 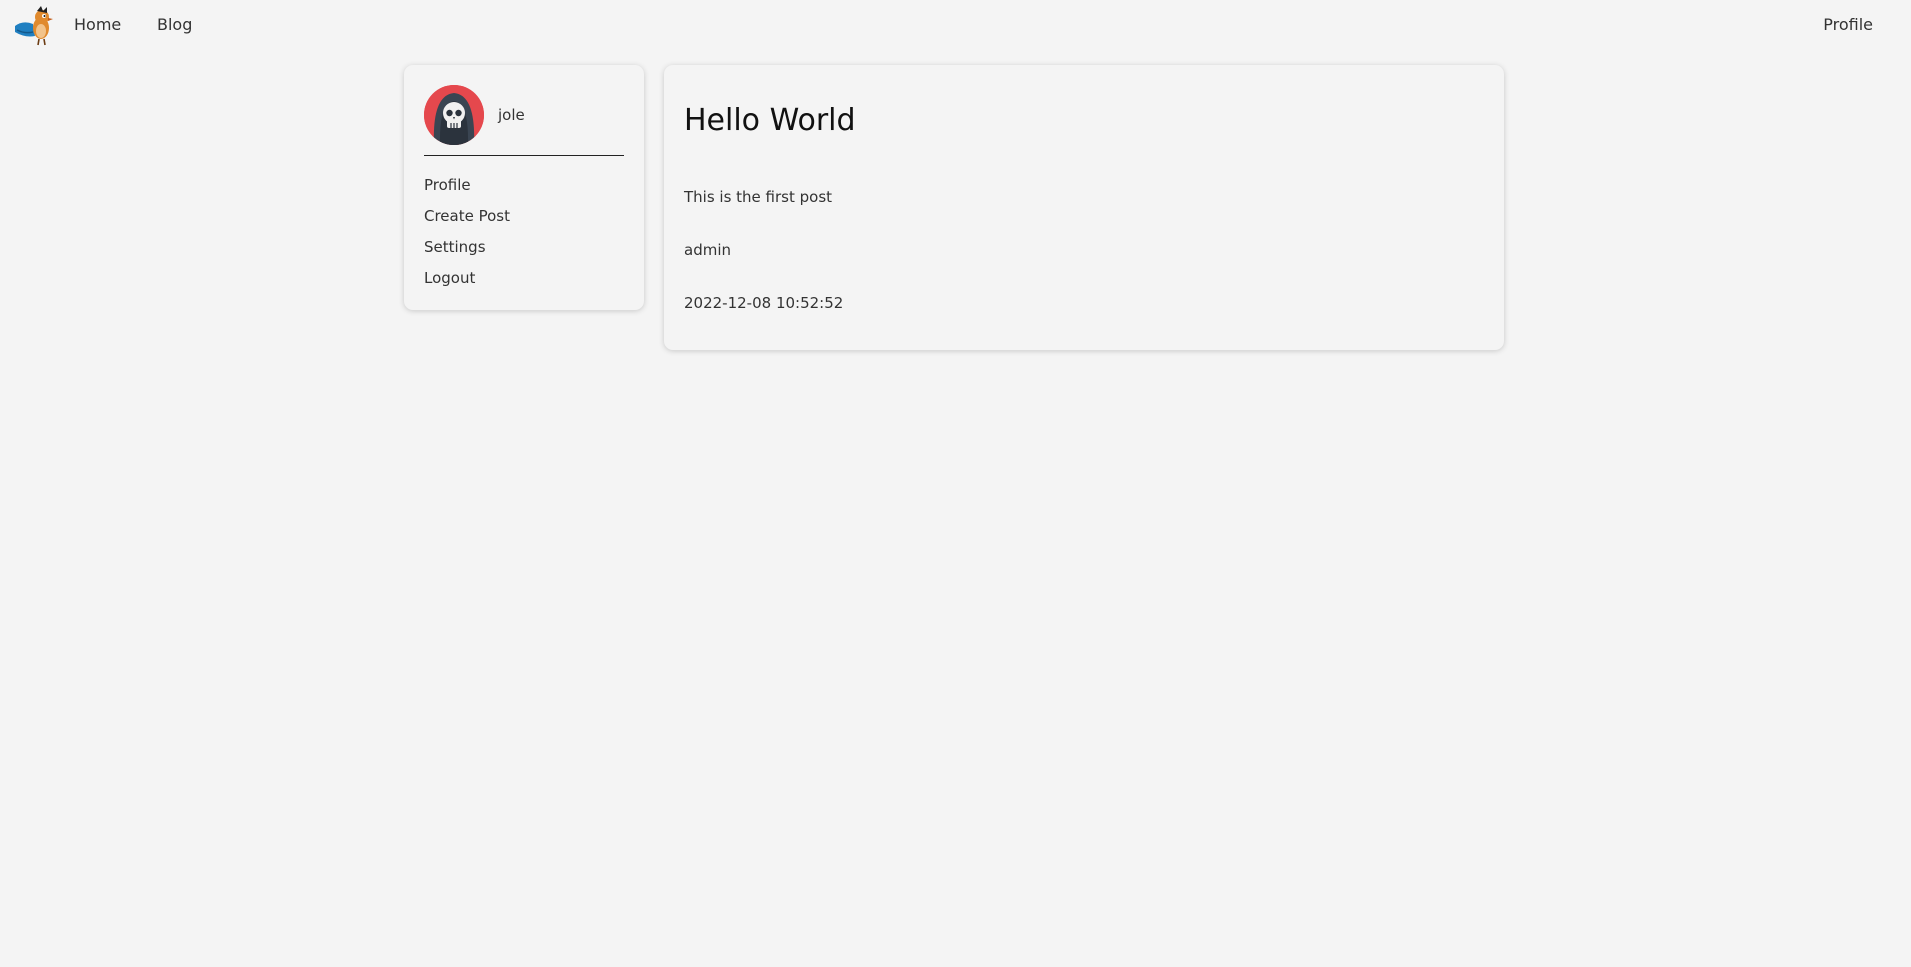 I want to click on bird-mascot-icon, so click(x=34, y=26).